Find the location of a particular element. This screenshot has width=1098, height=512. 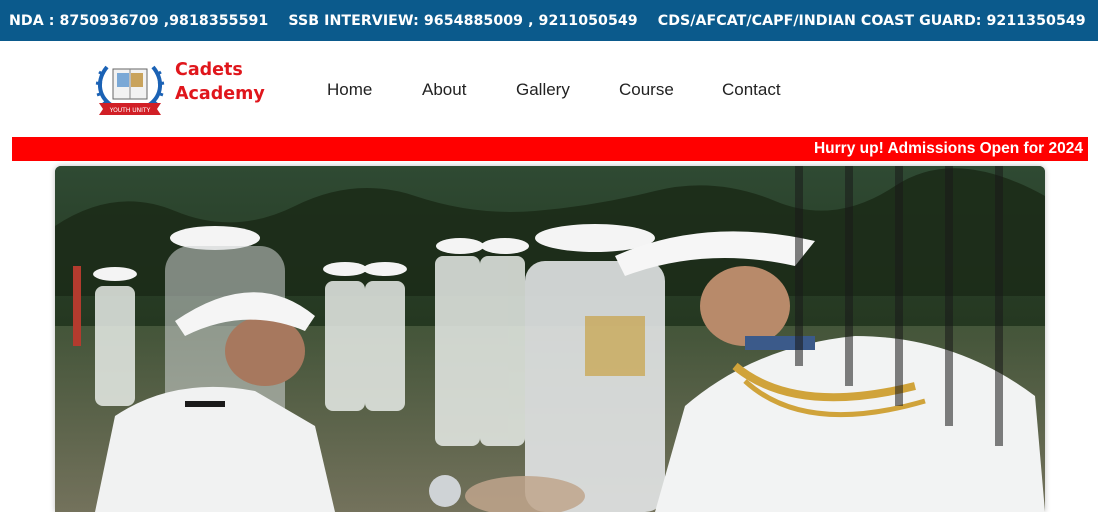

main-nav: Home About Gallery Course Contact is located at coordinates (549, 90).